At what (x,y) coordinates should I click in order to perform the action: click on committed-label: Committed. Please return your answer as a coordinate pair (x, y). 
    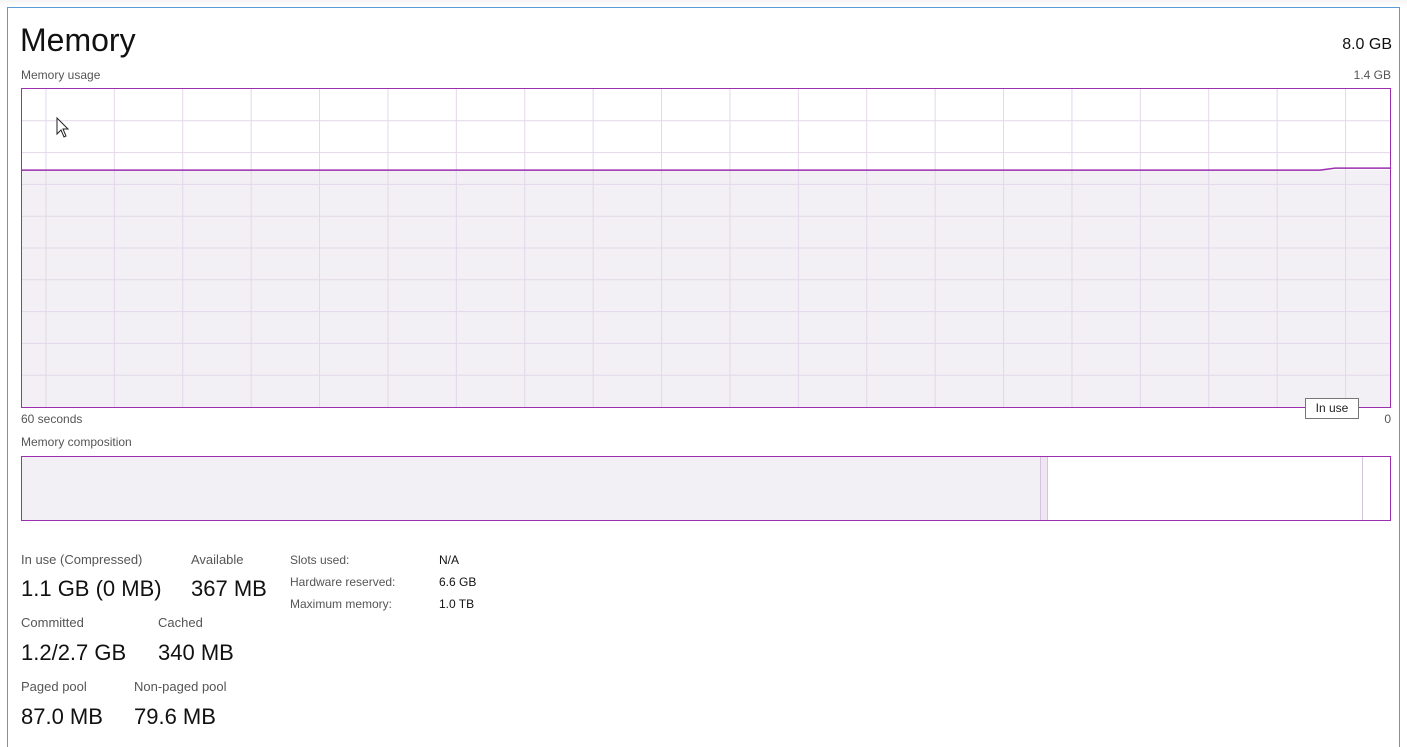
    Looking at the image, I should click on (52, 622).